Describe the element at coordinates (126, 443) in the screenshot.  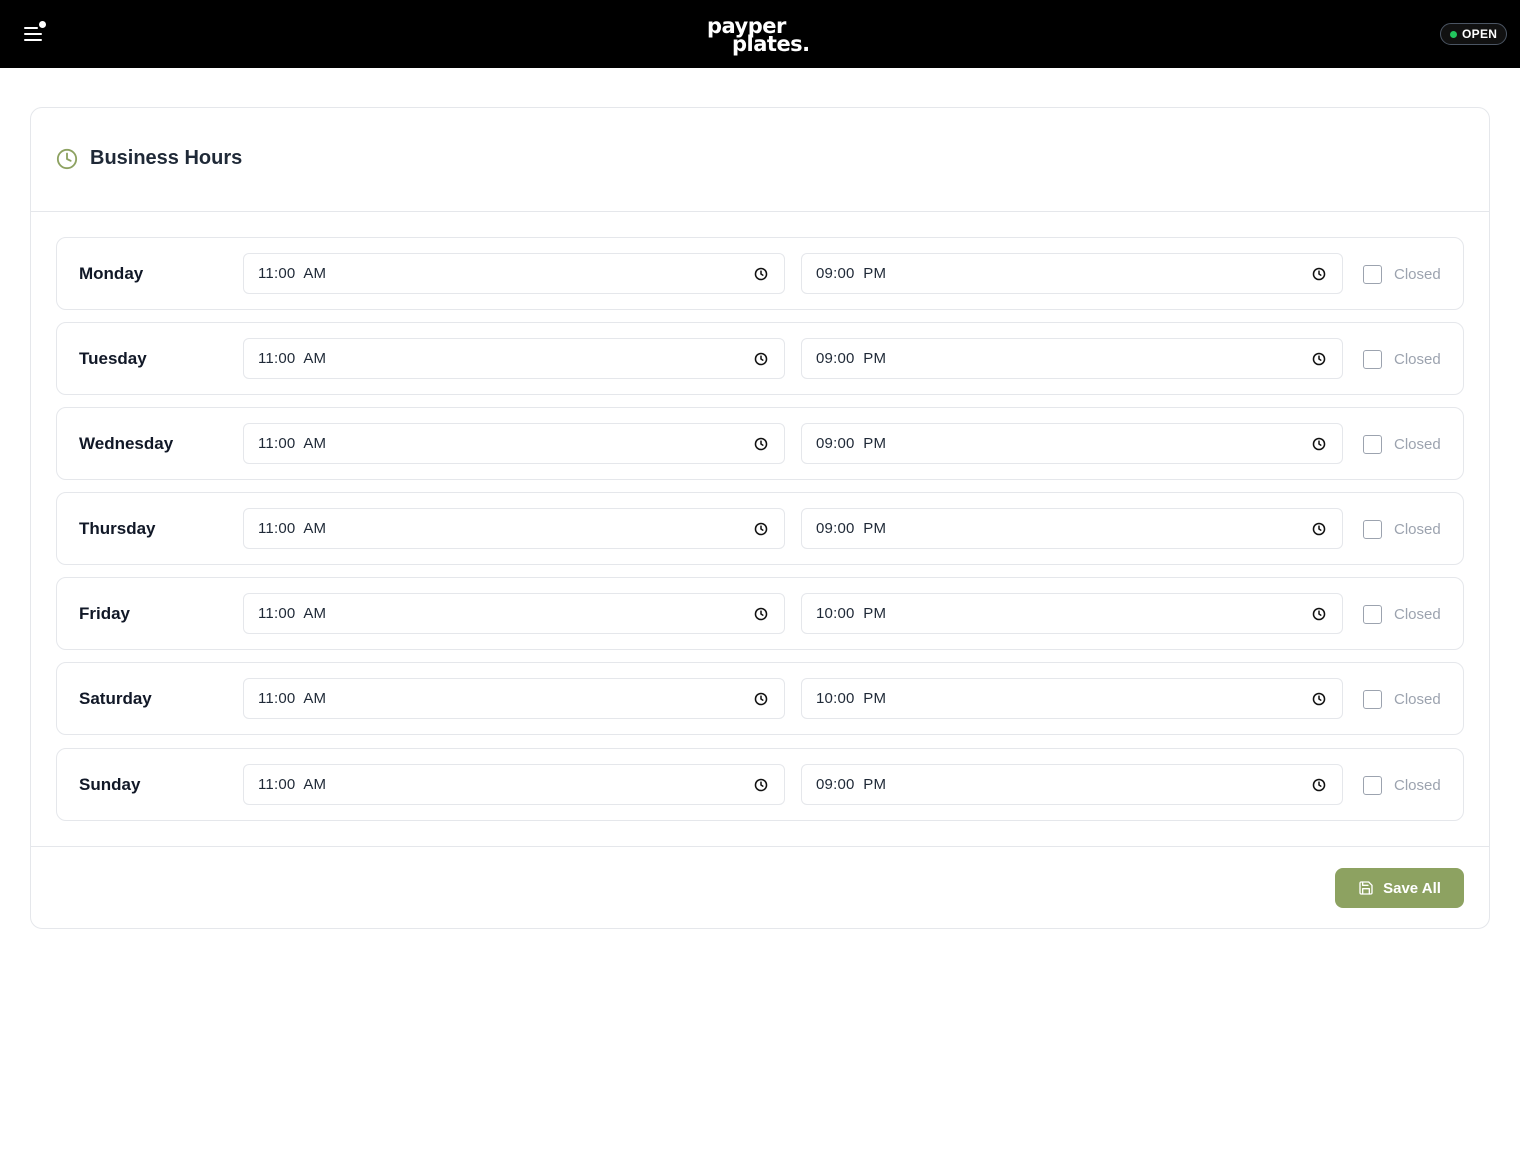
I see `day-label: Wednesday` at that location.